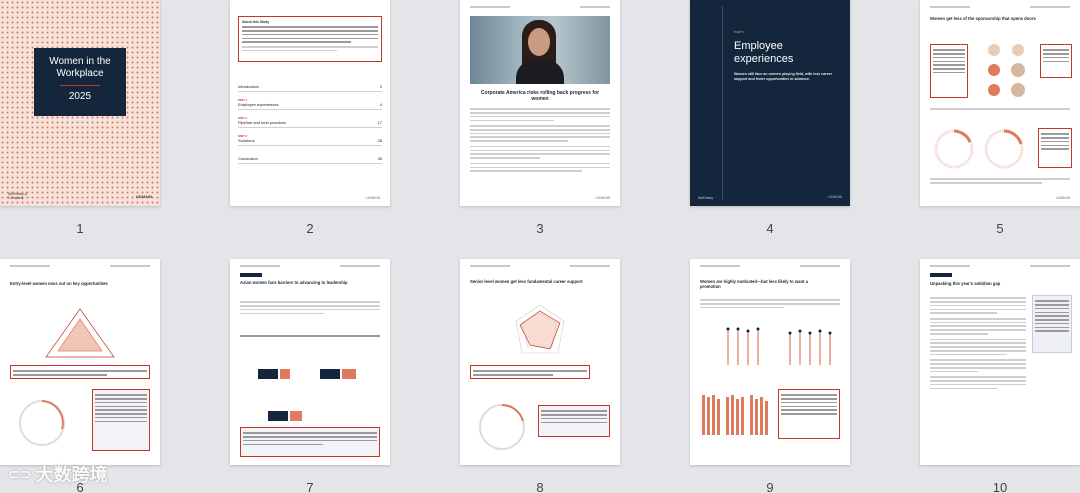  I want to click on lean-in-logo: LEAN IN, so click(144, 196).